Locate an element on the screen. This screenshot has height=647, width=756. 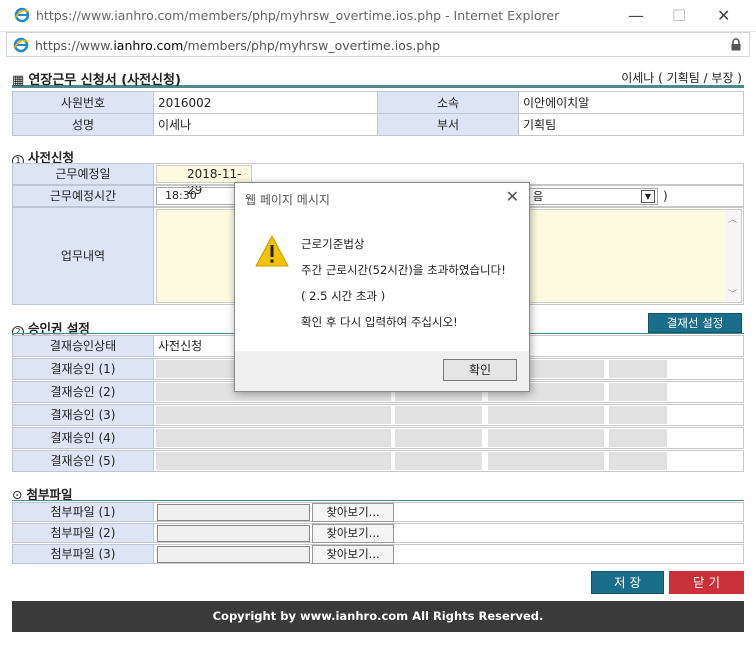
approval-row-label: 결재승인 (4) is located at coordinates (83, 438).